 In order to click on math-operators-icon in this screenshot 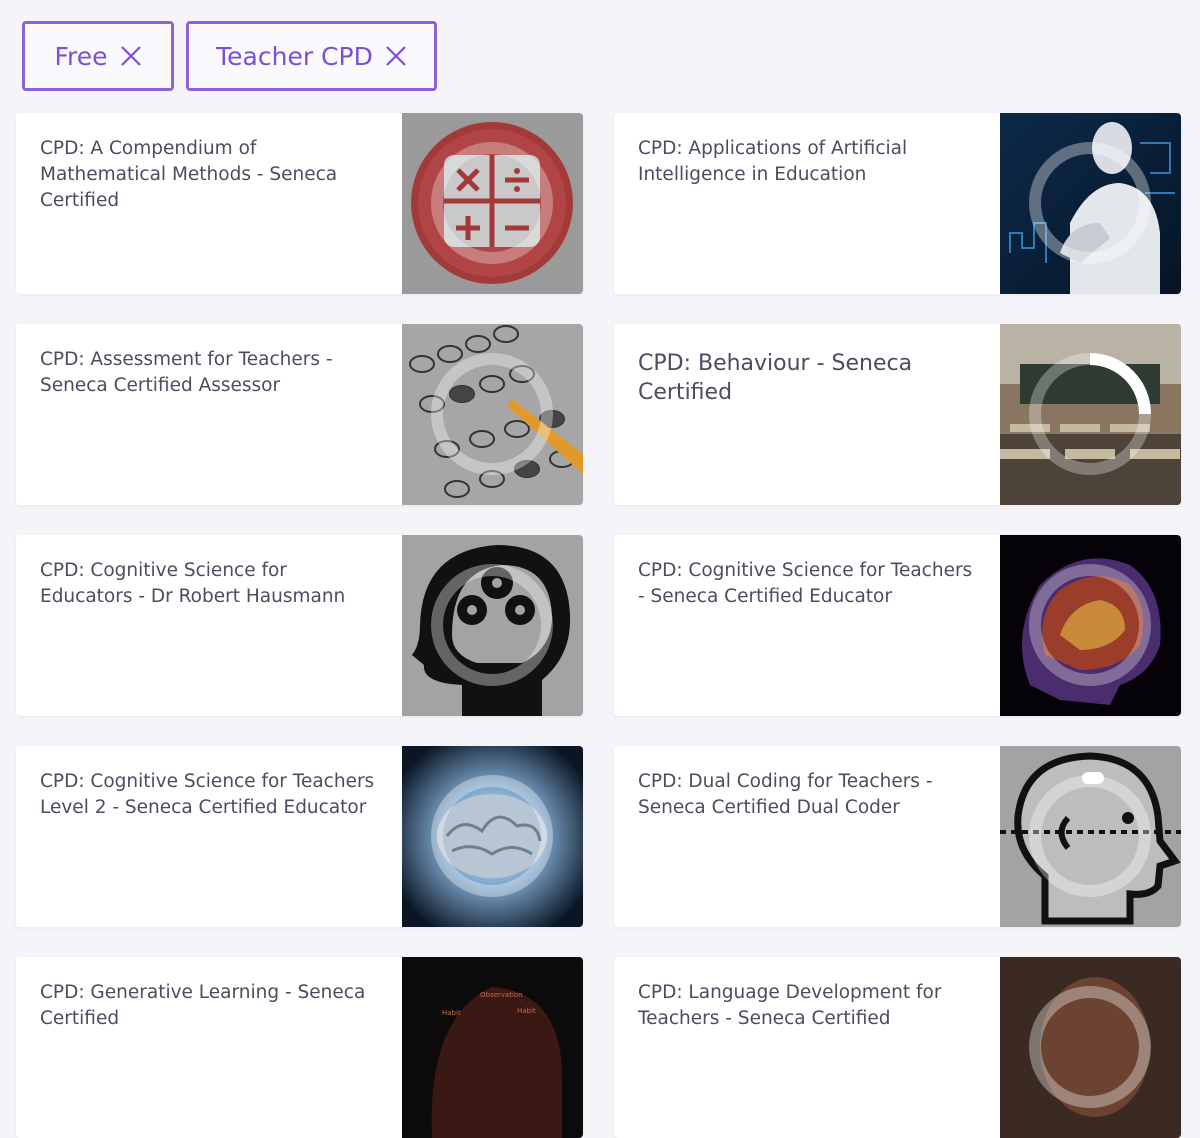, I will do `click(492, 203)`.